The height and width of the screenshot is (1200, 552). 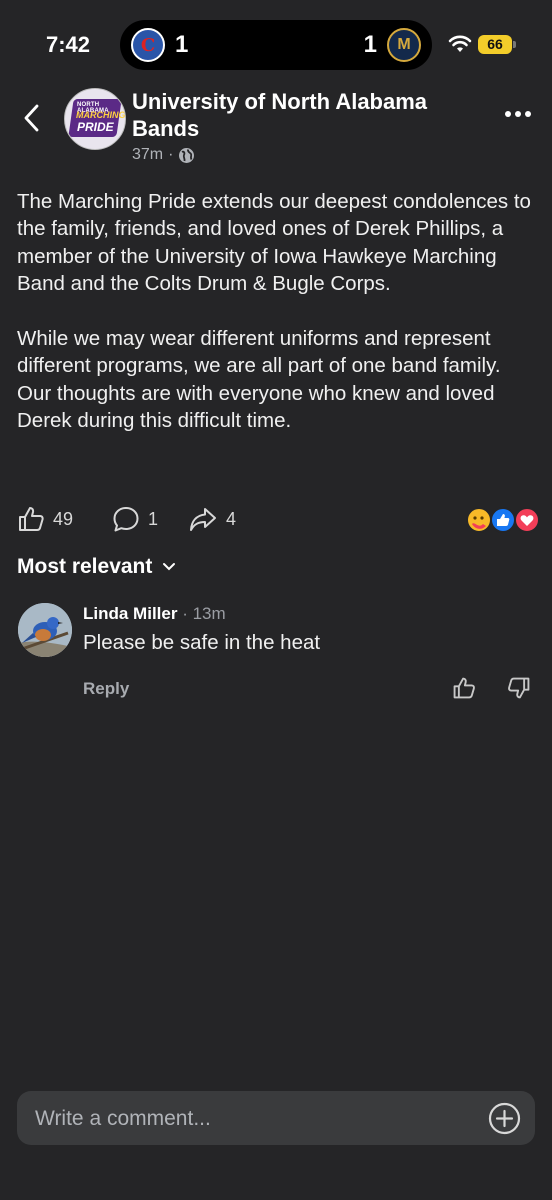 I want to click on cubs-logo-icon, so click(x=148, y=45).